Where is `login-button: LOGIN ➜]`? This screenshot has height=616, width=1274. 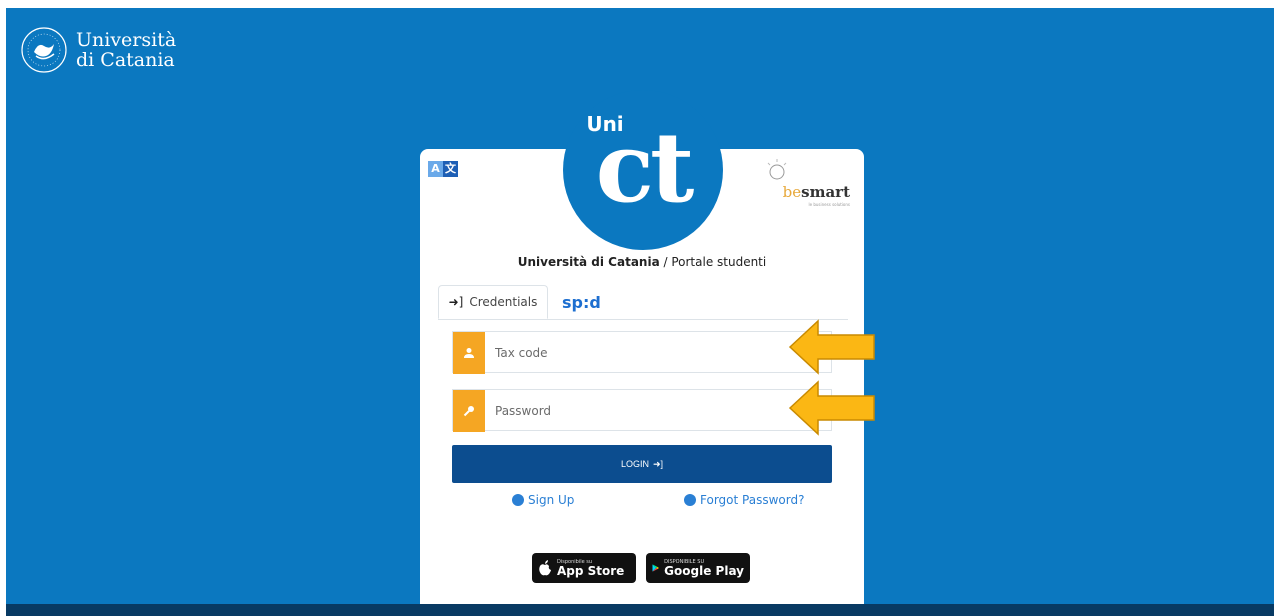
login-button: LOGIN ➜] is located at coordinates (642, 464).